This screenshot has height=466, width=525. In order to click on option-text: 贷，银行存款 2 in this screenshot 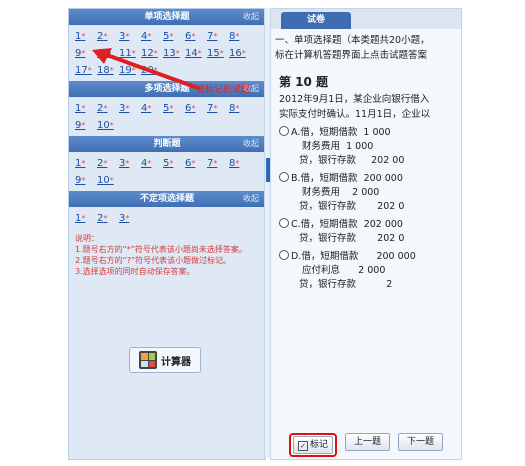, I will do `click(343, 284)`.